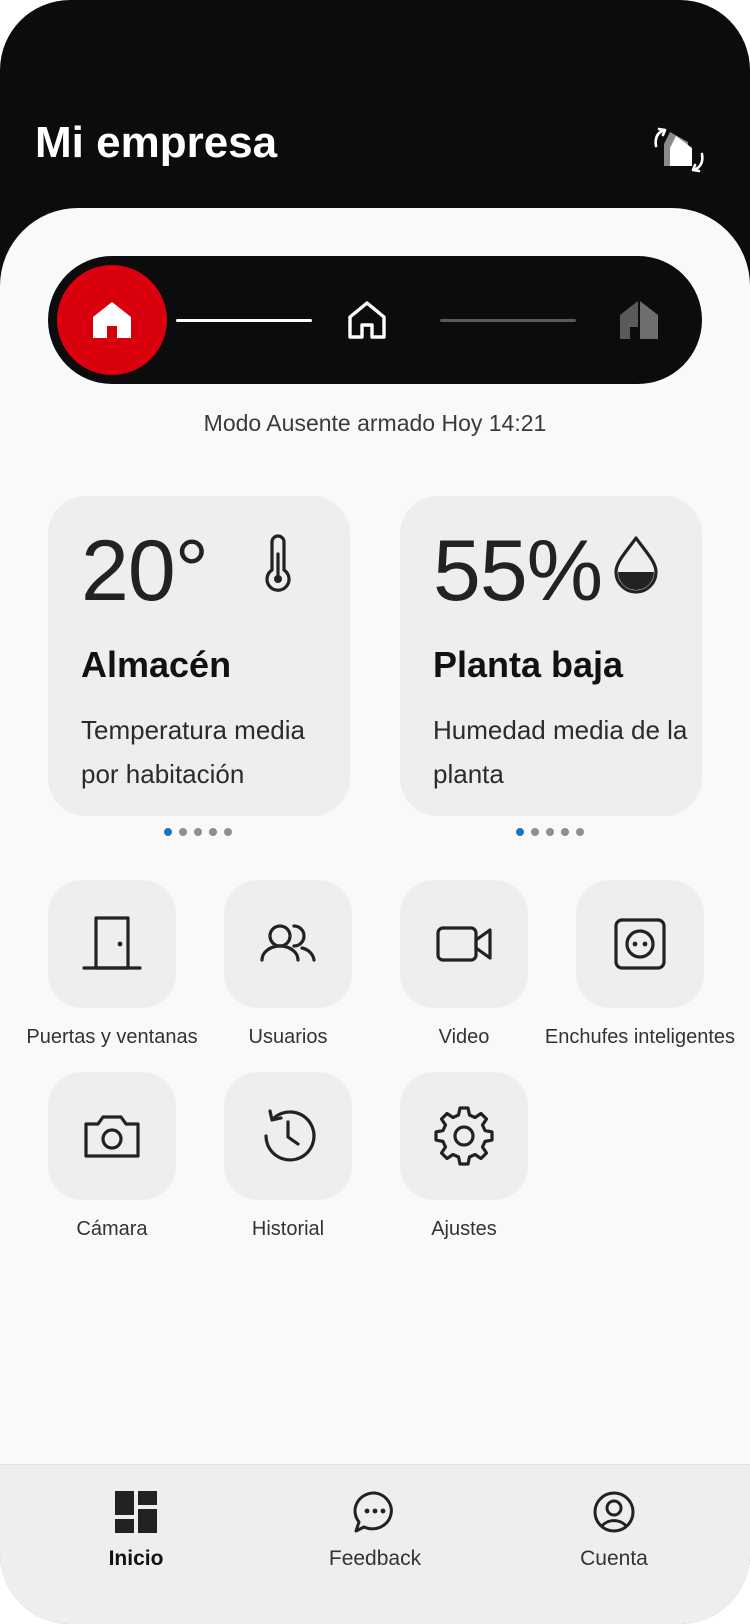 Image resolution: width=750 pixels, height=1624 pixels. I want to click on camera-icon, so click(112, 1136).